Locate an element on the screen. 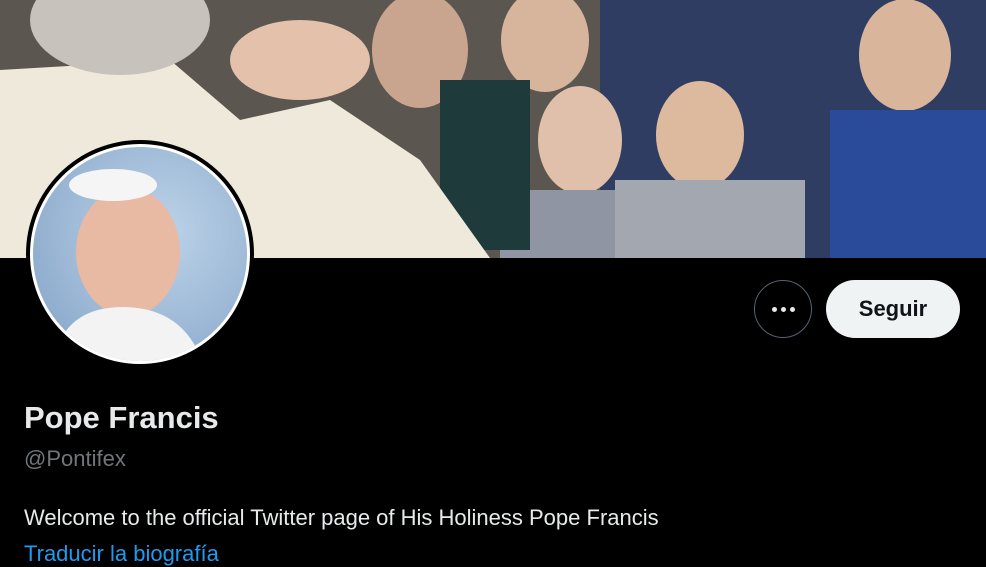  profile-avatar is located at coordinates (140, 254).